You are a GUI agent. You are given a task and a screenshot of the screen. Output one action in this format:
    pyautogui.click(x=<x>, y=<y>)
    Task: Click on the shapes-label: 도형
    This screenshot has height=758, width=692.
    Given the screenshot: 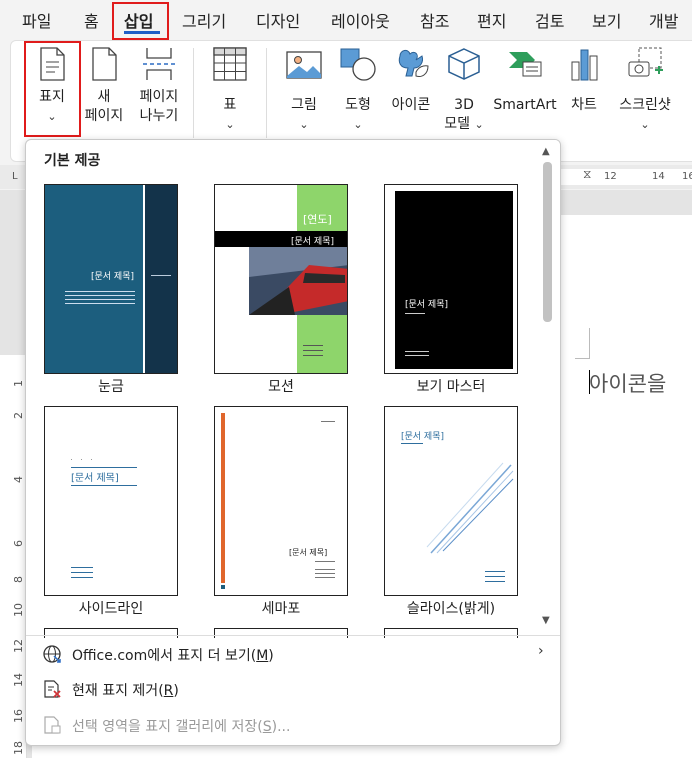 What is the action you would take?
    pyautogui.click(x=358, y=105)
    